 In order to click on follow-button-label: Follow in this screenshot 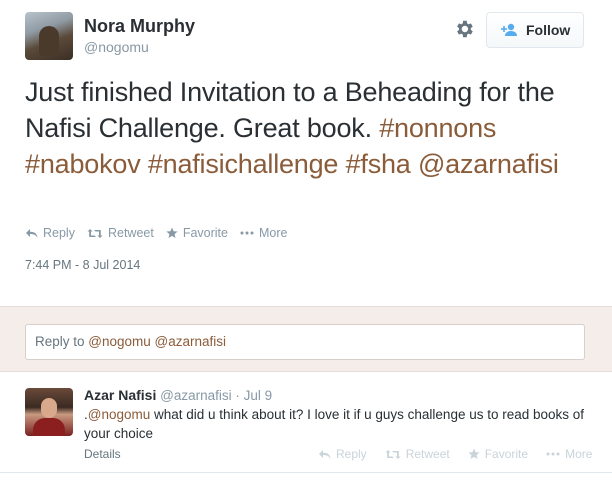, I will do `click(548, 30)`.